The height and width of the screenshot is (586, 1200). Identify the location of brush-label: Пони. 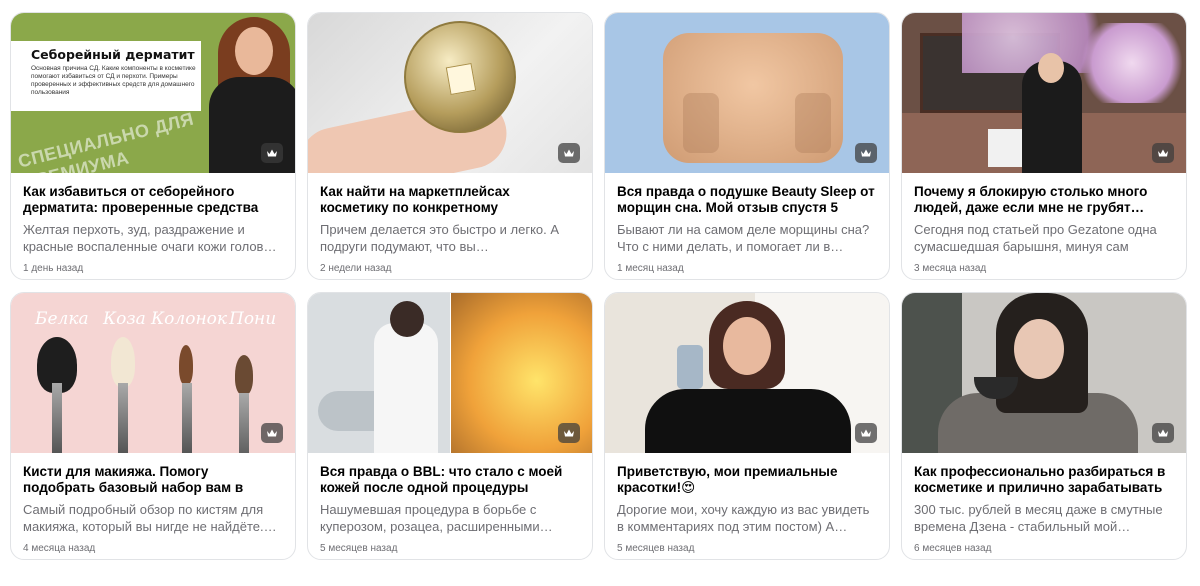
(253, 319).